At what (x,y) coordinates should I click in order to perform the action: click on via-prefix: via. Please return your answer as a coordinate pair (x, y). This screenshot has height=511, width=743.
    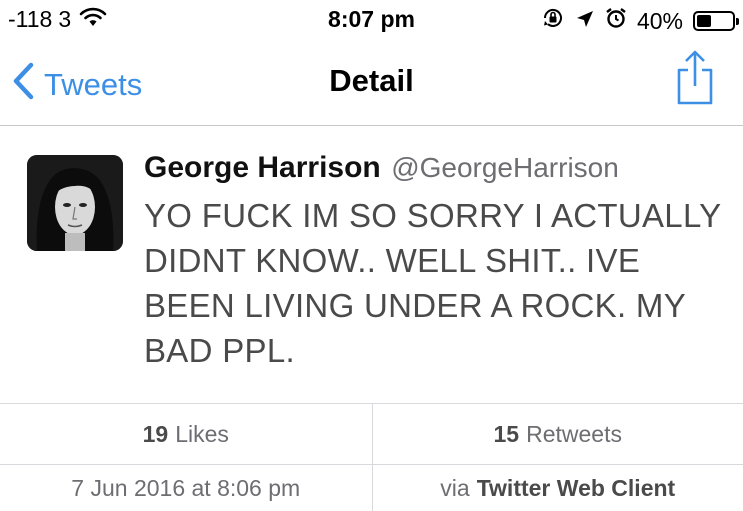
    Looking at the image, I should click on (455, 487).